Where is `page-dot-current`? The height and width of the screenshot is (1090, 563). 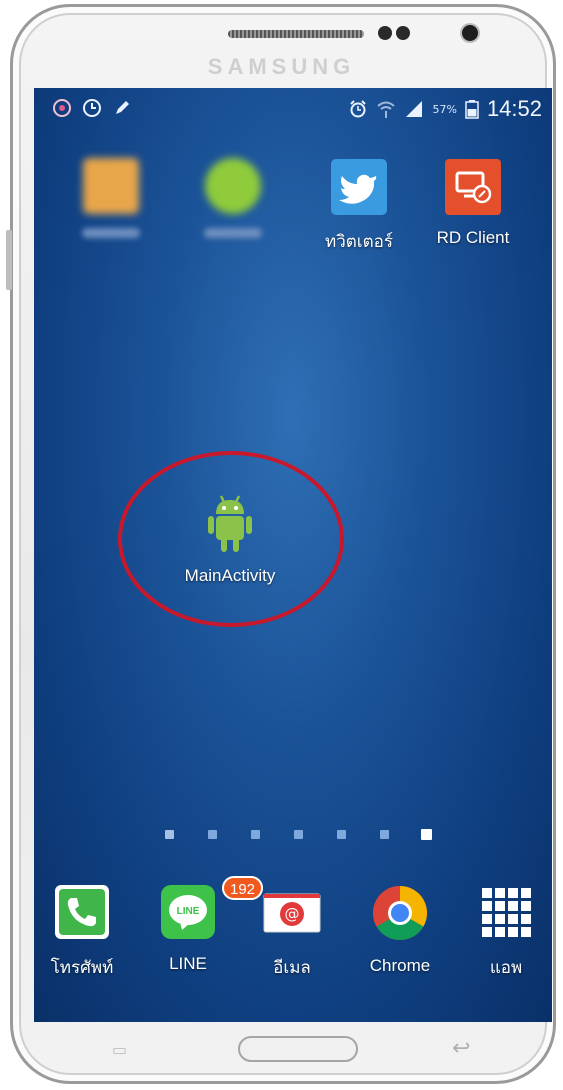
page-dot-current is located at coordinates (426, 834).